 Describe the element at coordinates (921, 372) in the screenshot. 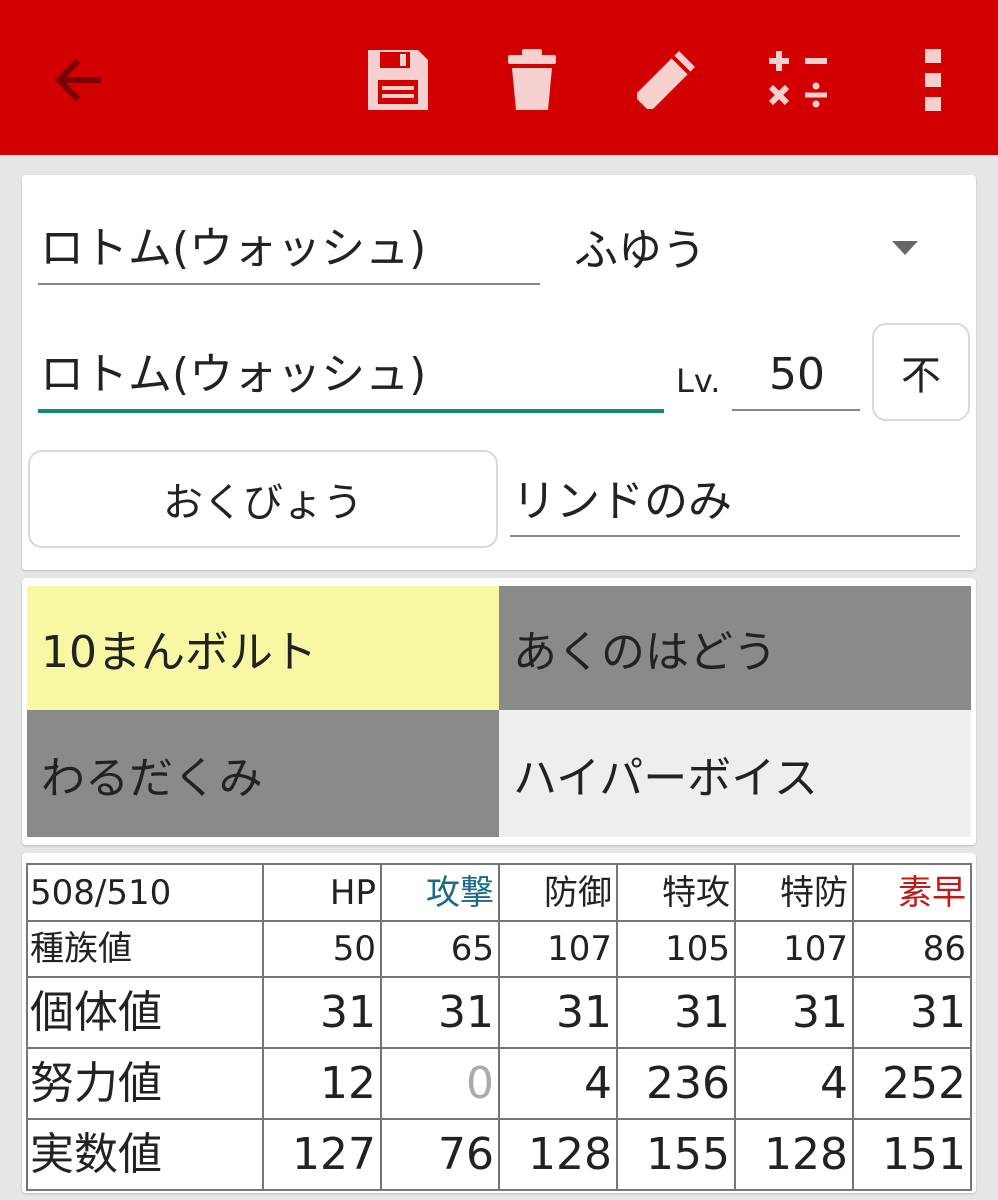

I see `level-toggle-button: 不` at that location.